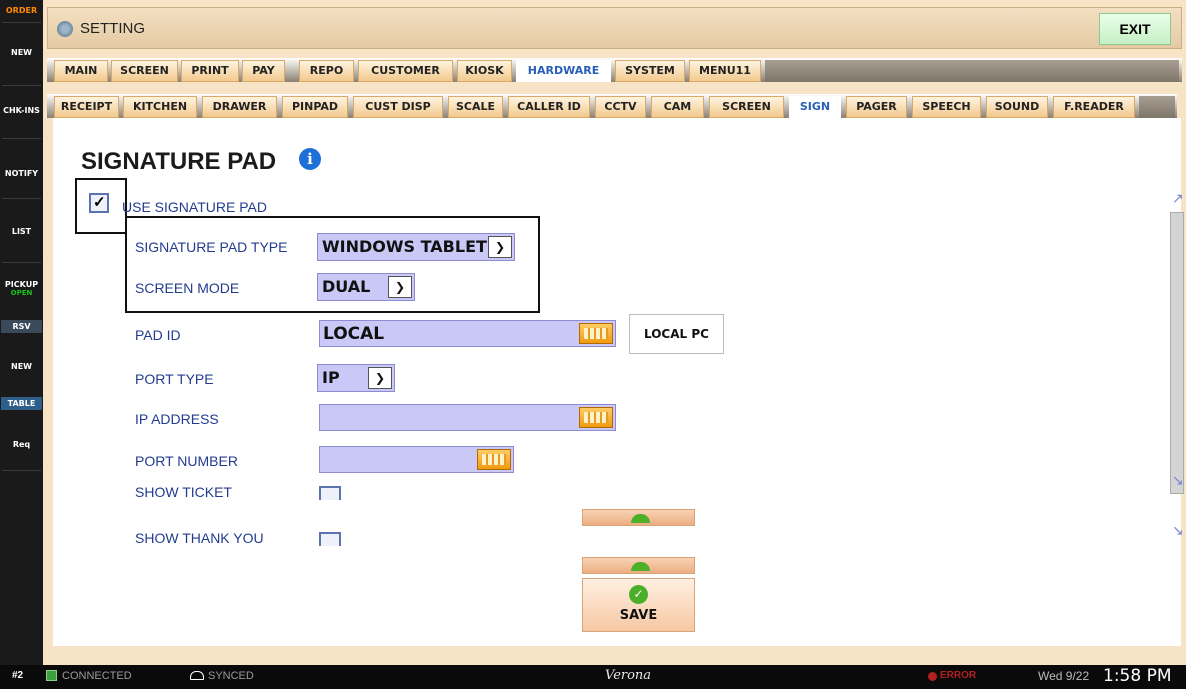 The height and width of the screenshot is (689, 1186). What do you see at coordinates (330, 493) in the screenshot?
I see `show-ticket-checkbox` at bounding box center [330, 493].